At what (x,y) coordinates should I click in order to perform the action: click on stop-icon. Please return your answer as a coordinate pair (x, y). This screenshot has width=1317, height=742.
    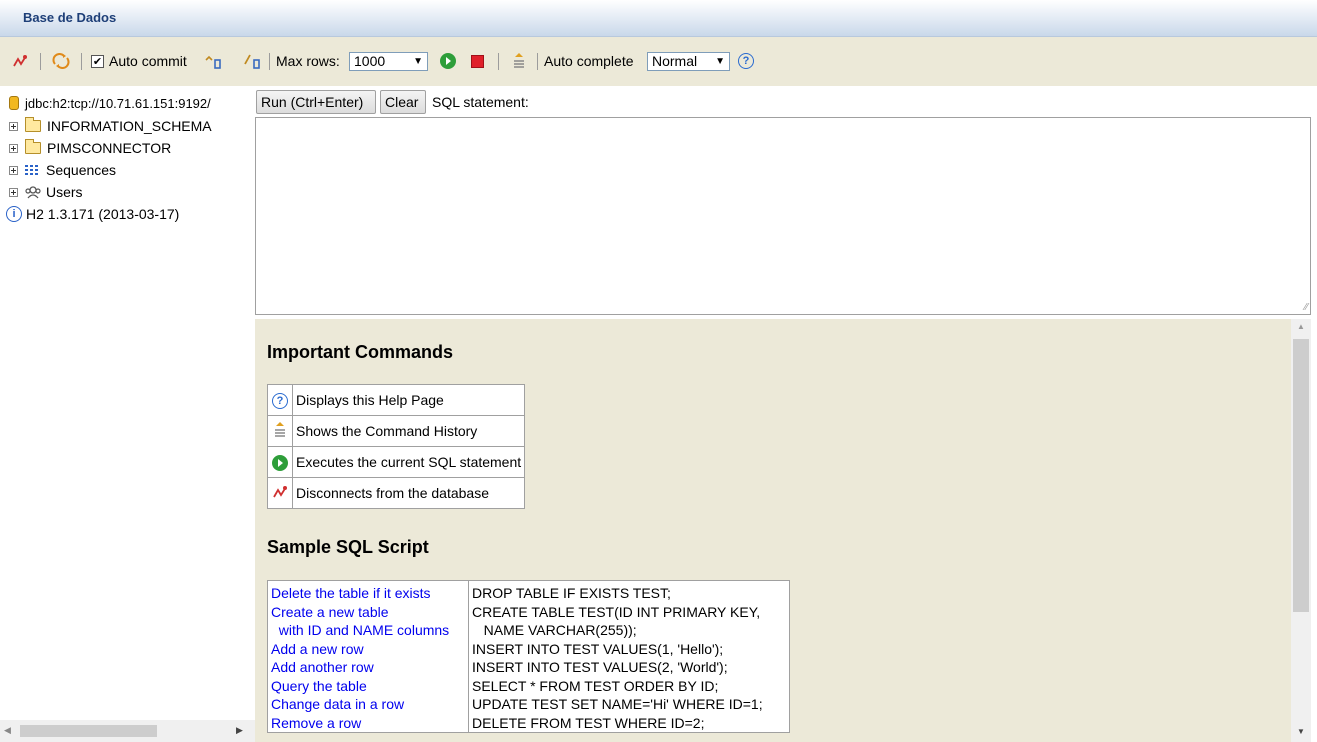
    Looking at the image, I should click on (477, 61).